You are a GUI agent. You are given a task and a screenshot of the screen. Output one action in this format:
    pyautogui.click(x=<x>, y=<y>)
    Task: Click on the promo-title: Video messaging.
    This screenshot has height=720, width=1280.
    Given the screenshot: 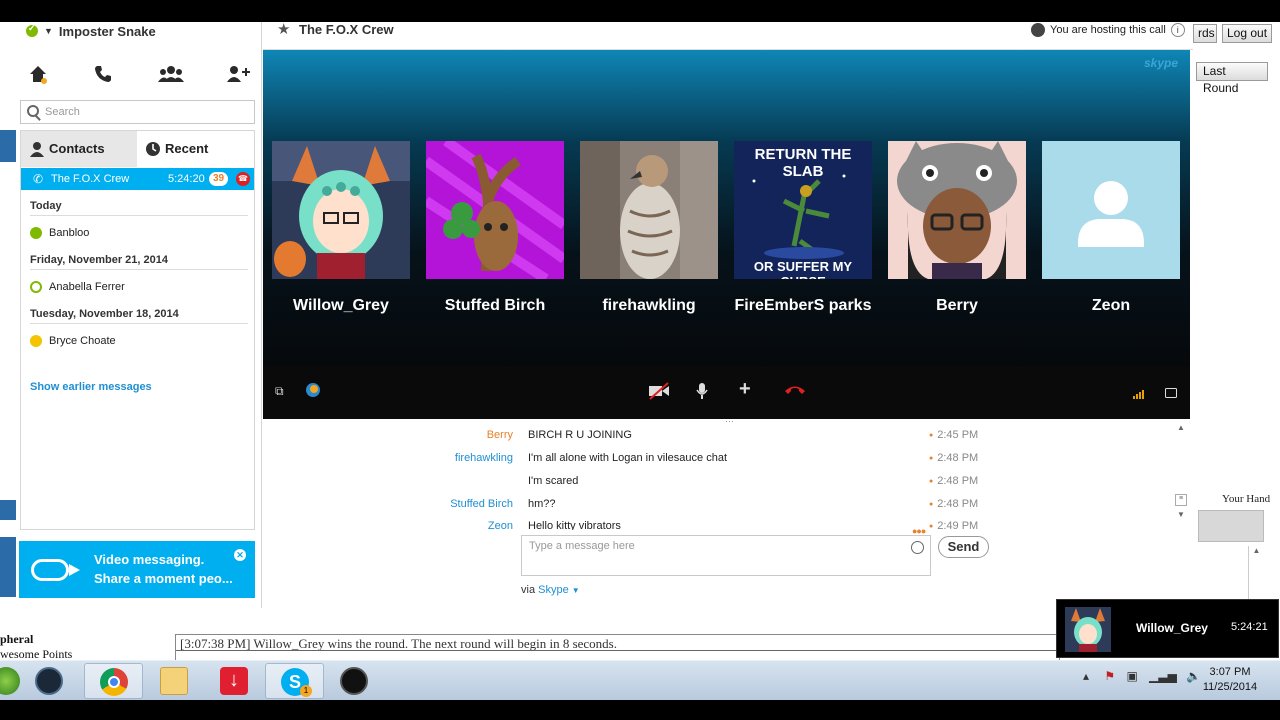 What is the action you would take?
    pyautogui.click(x=149, y=559)
    